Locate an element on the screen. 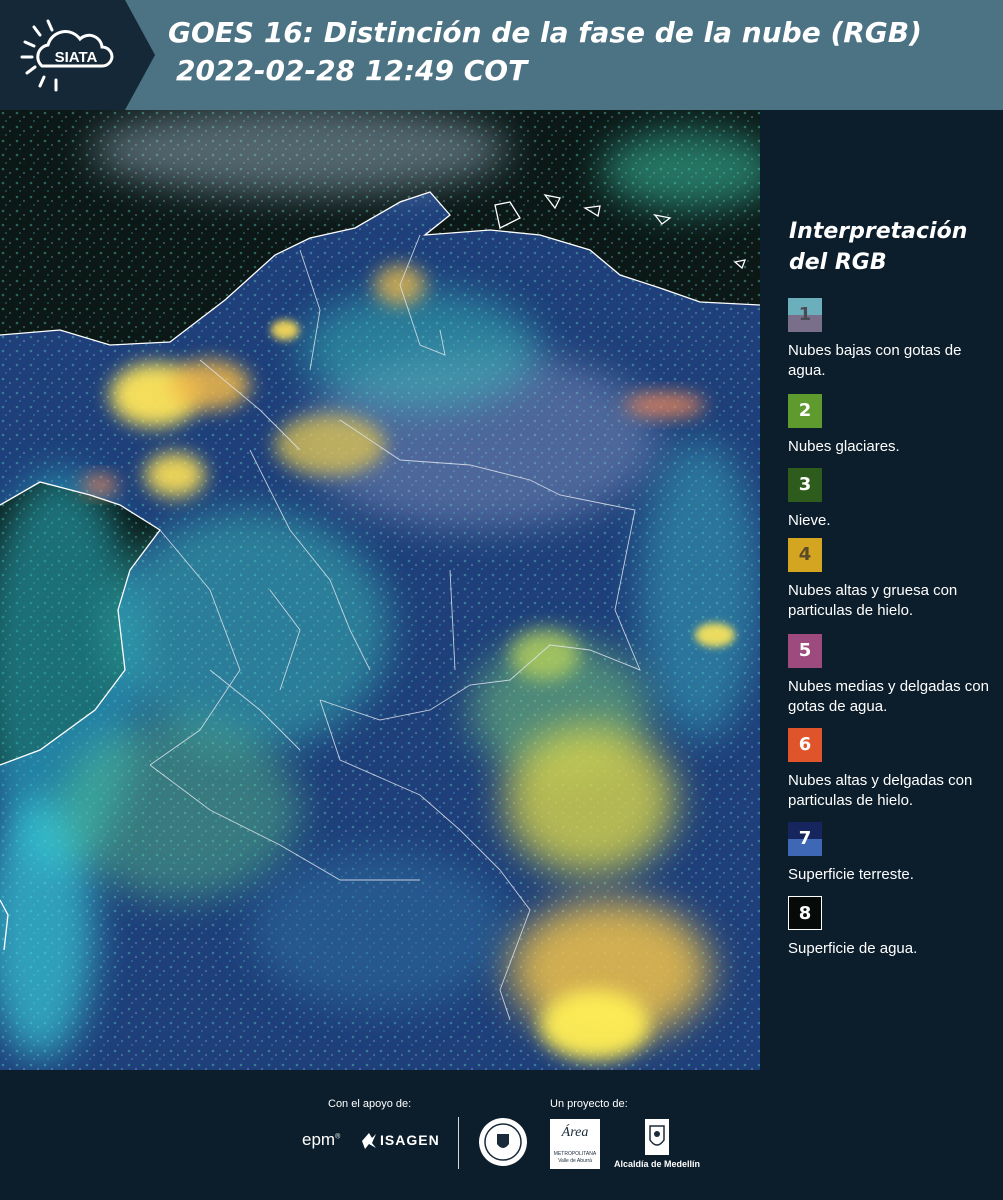 This screenshot has width=1003, height=1200. isagen-mark-icon is located at coordinates (369, 1141).